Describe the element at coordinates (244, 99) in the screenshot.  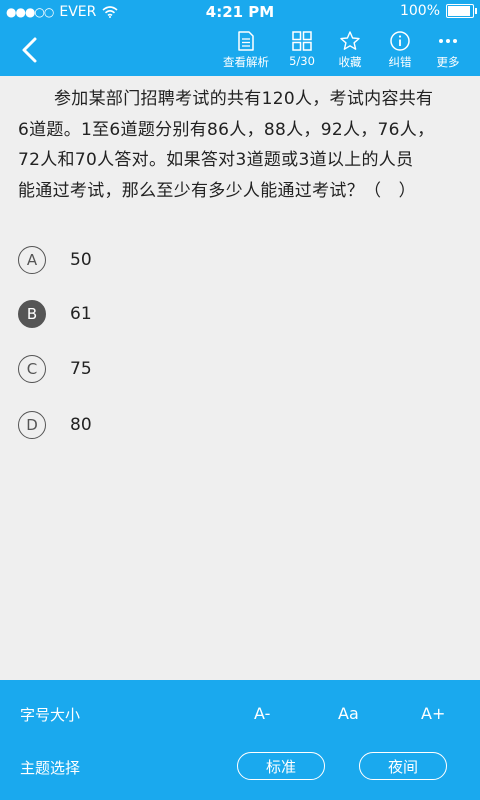
I see `question-line: 参加某部门招聘考试的共有120人，考试内容共有` at that location.